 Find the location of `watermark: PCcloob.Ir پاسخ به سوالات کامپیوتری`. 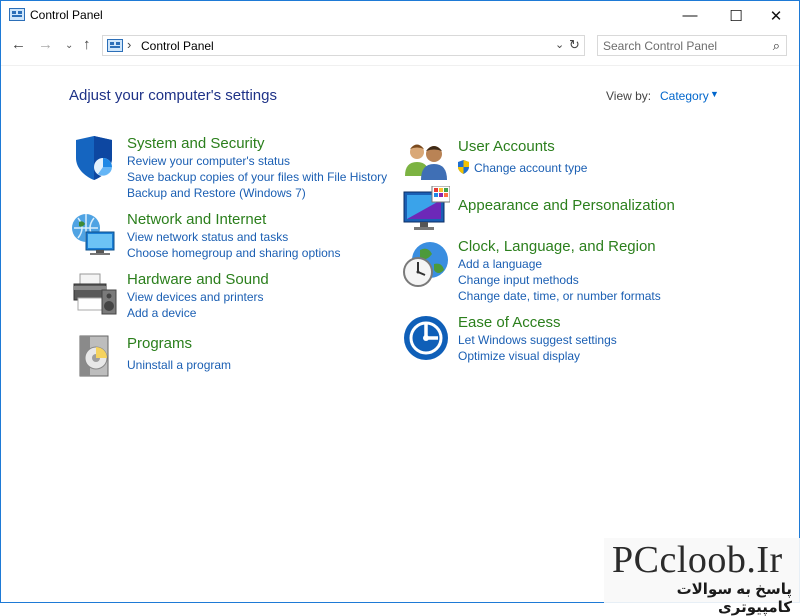

watermark: PCcloob.Ir پاسخ به سوالات کامپیوتری is located at coordinates (702, 577).